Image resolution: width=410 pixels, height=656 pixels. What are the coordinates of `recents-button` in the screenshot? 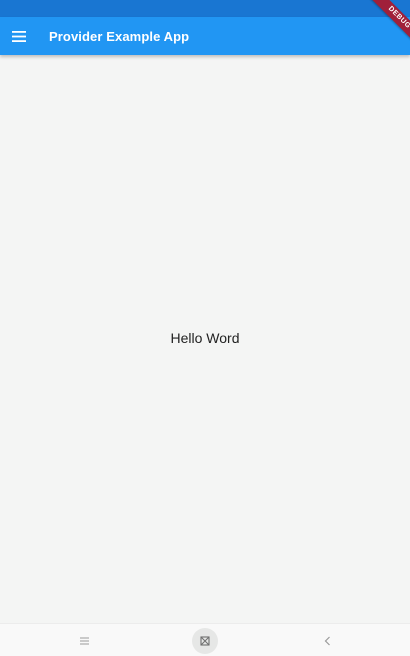 It's located at (84, 640).